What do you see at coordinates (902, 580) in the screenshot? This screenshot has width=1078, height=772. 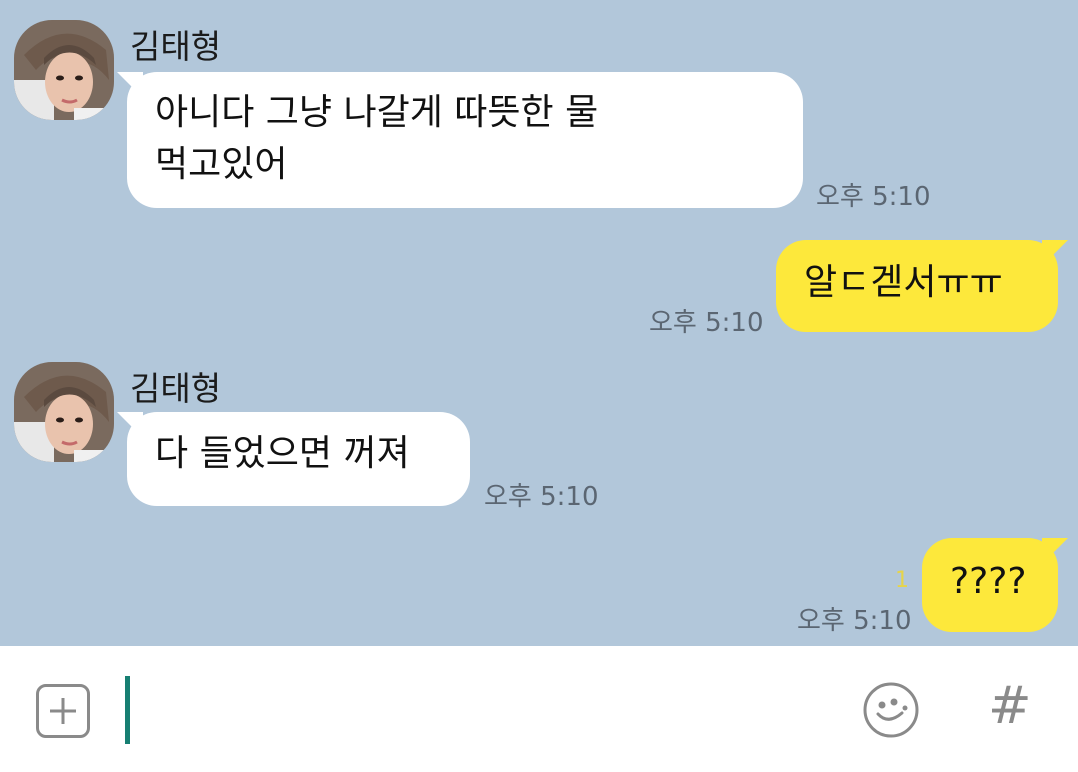 I see `unread-count: 1` at bounding box center [902, 580].